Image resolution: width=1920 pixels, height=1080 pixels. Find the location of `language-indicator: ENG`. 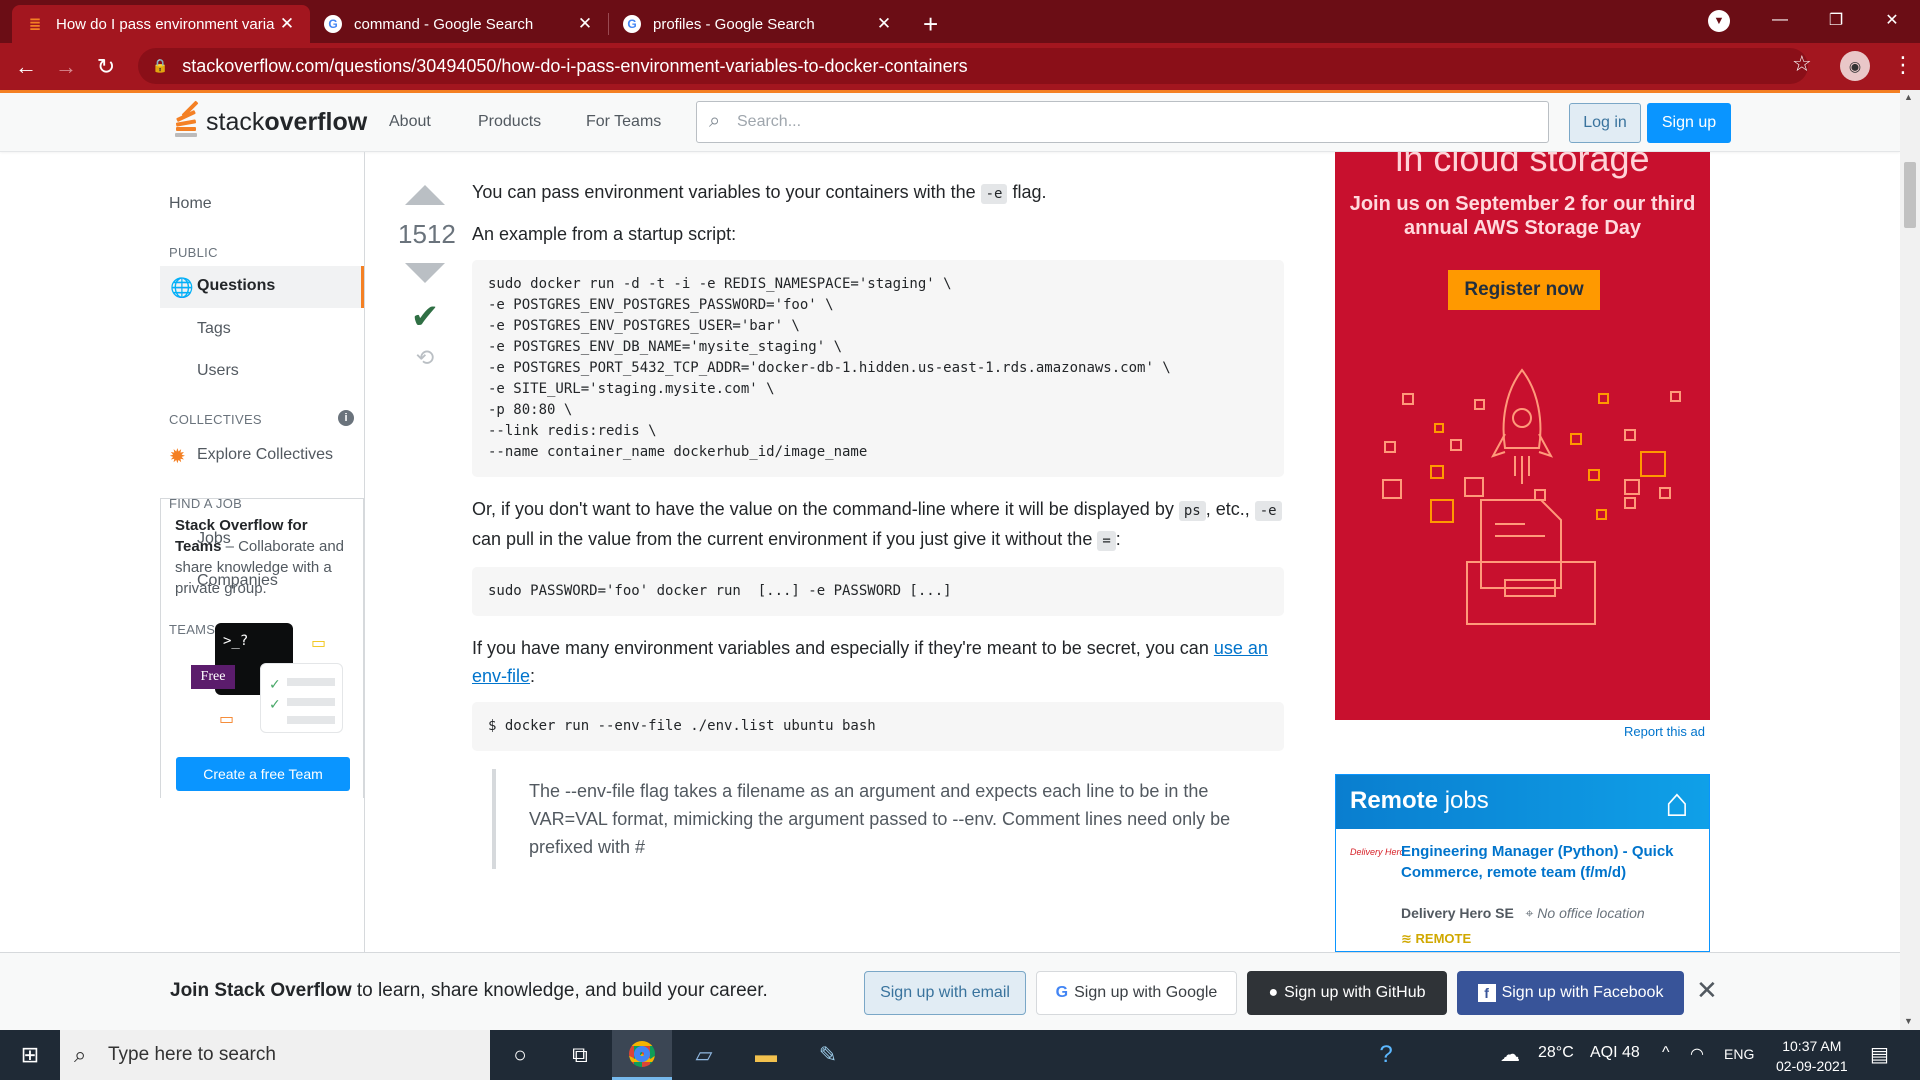

language-indicator: ENG is located at coordinates (1739, 1054).